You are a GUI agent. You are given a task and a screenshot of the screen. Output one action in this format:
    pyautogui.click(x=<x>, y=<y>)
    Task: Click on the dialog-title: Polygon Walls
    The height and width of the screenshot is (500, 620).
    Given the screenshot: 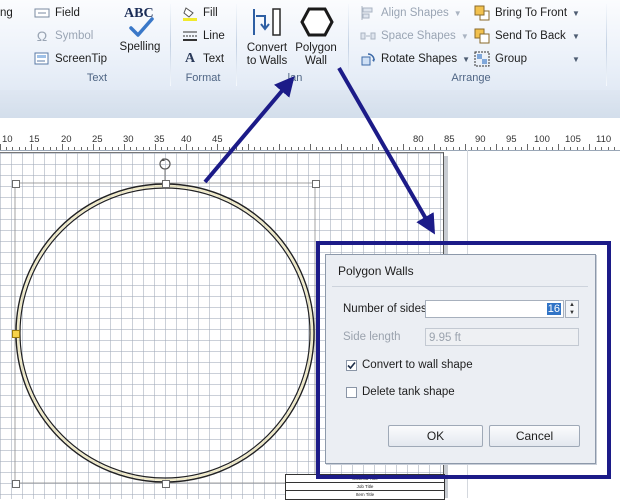 What is the action you would take?
    pyautogui.click(x=376, y=271)
    